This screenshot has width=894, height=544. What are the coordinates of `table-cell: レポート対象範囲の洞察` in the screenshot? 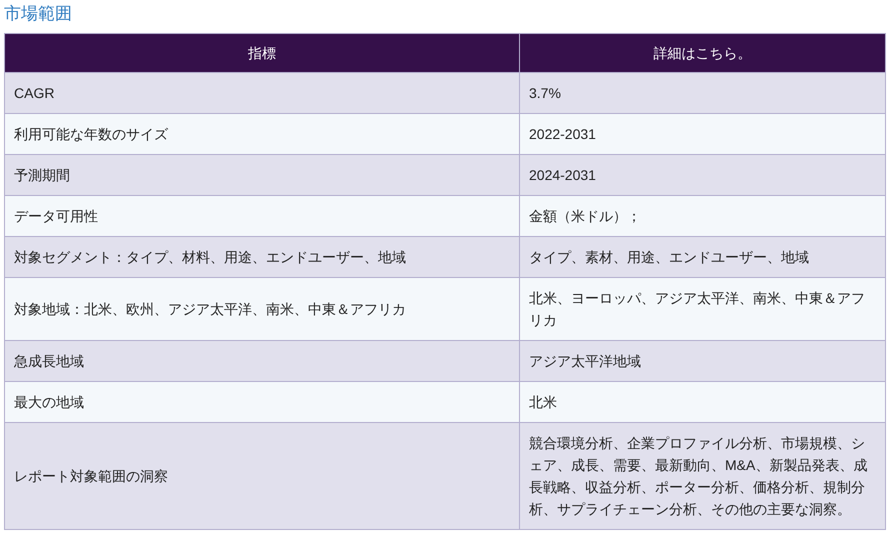 It's located at (262, 476).